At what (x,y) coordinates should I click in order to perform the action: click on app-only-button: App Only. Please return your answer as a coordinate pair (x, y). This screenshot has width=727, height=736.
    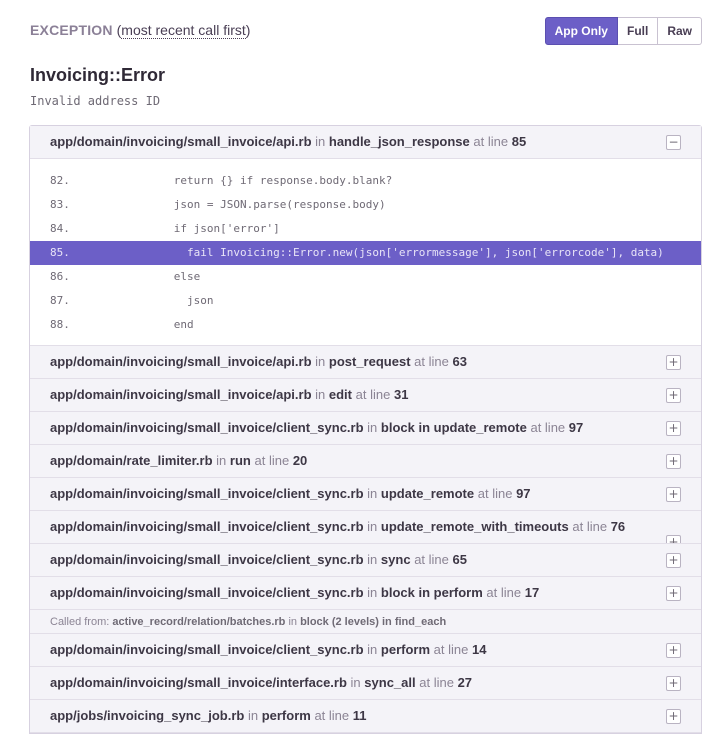
    Looking at the image, I should click on (581, 31).